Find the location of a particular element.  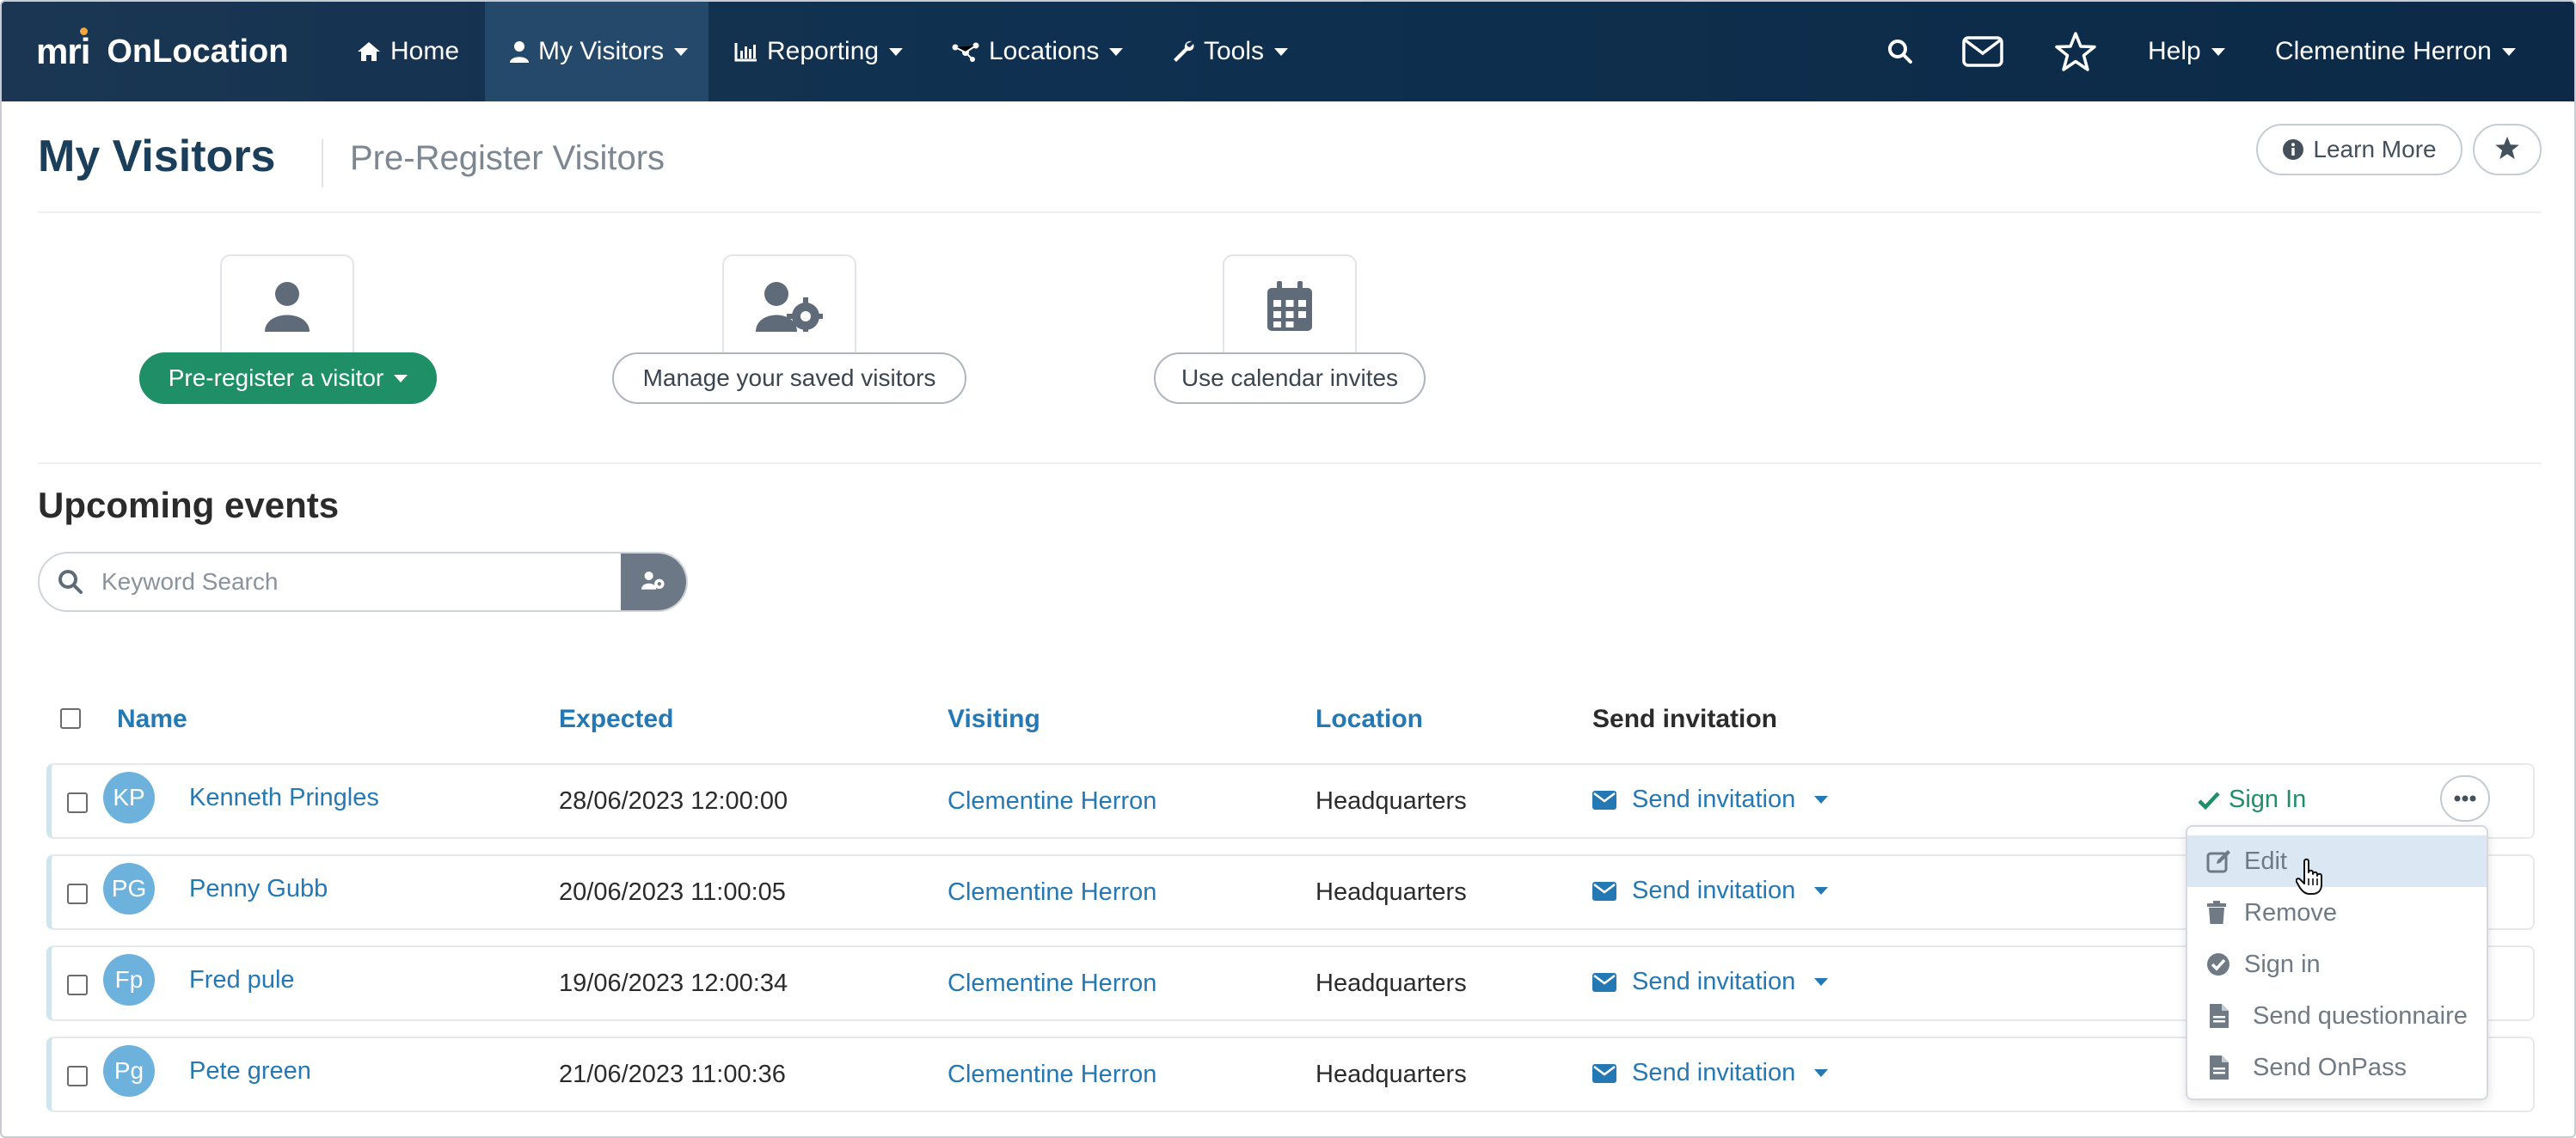

favorite-button is located at coordinates (2507, 149).